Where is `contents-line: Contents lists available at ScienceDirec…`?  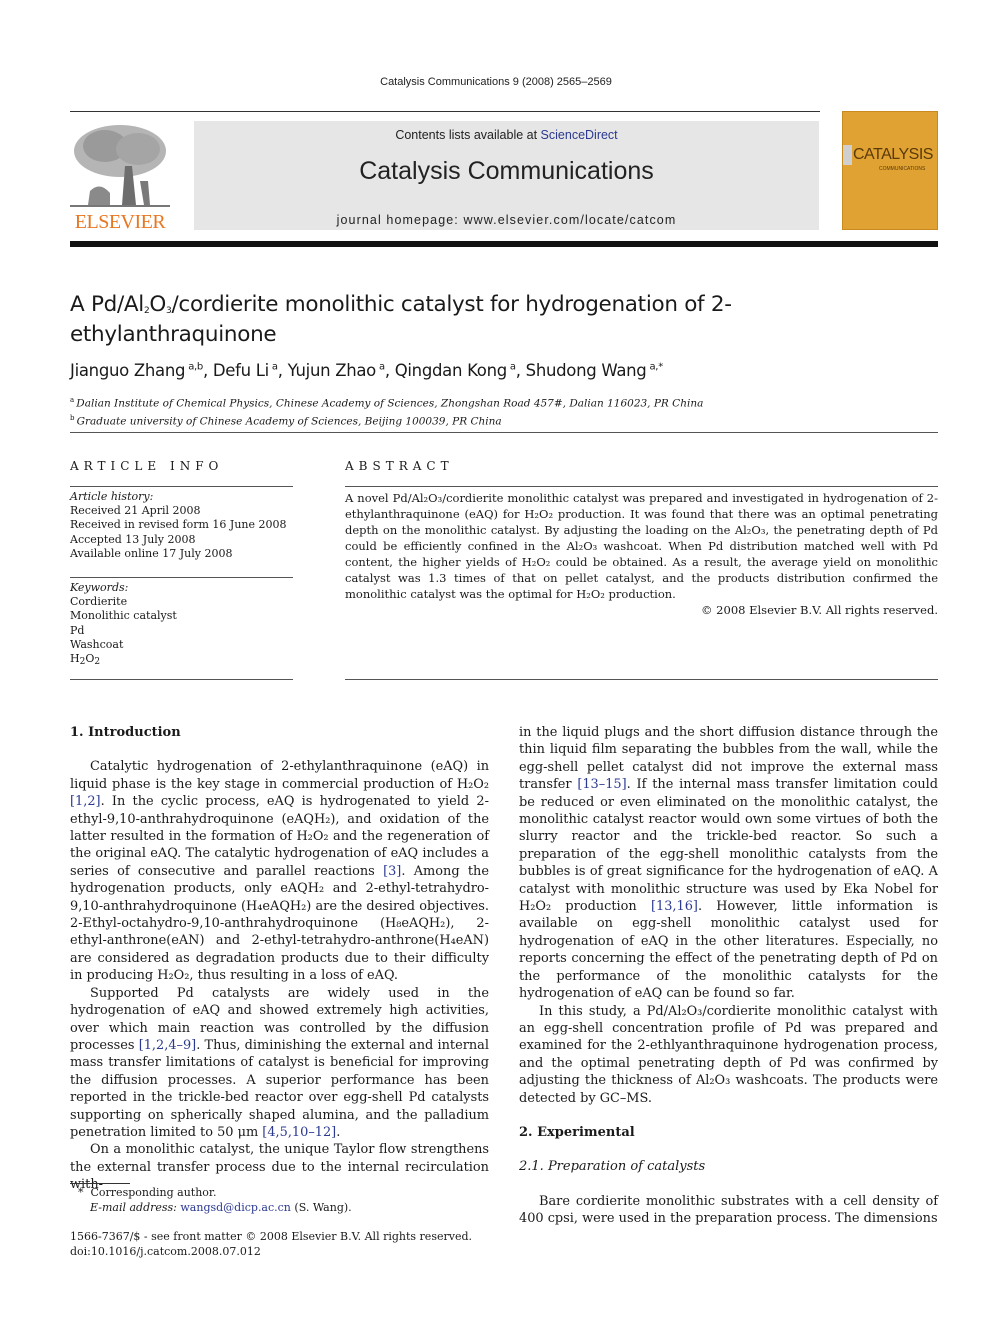
contents-line: Contents lists available at ScienceDirec… is located at coordinates (506, 135).